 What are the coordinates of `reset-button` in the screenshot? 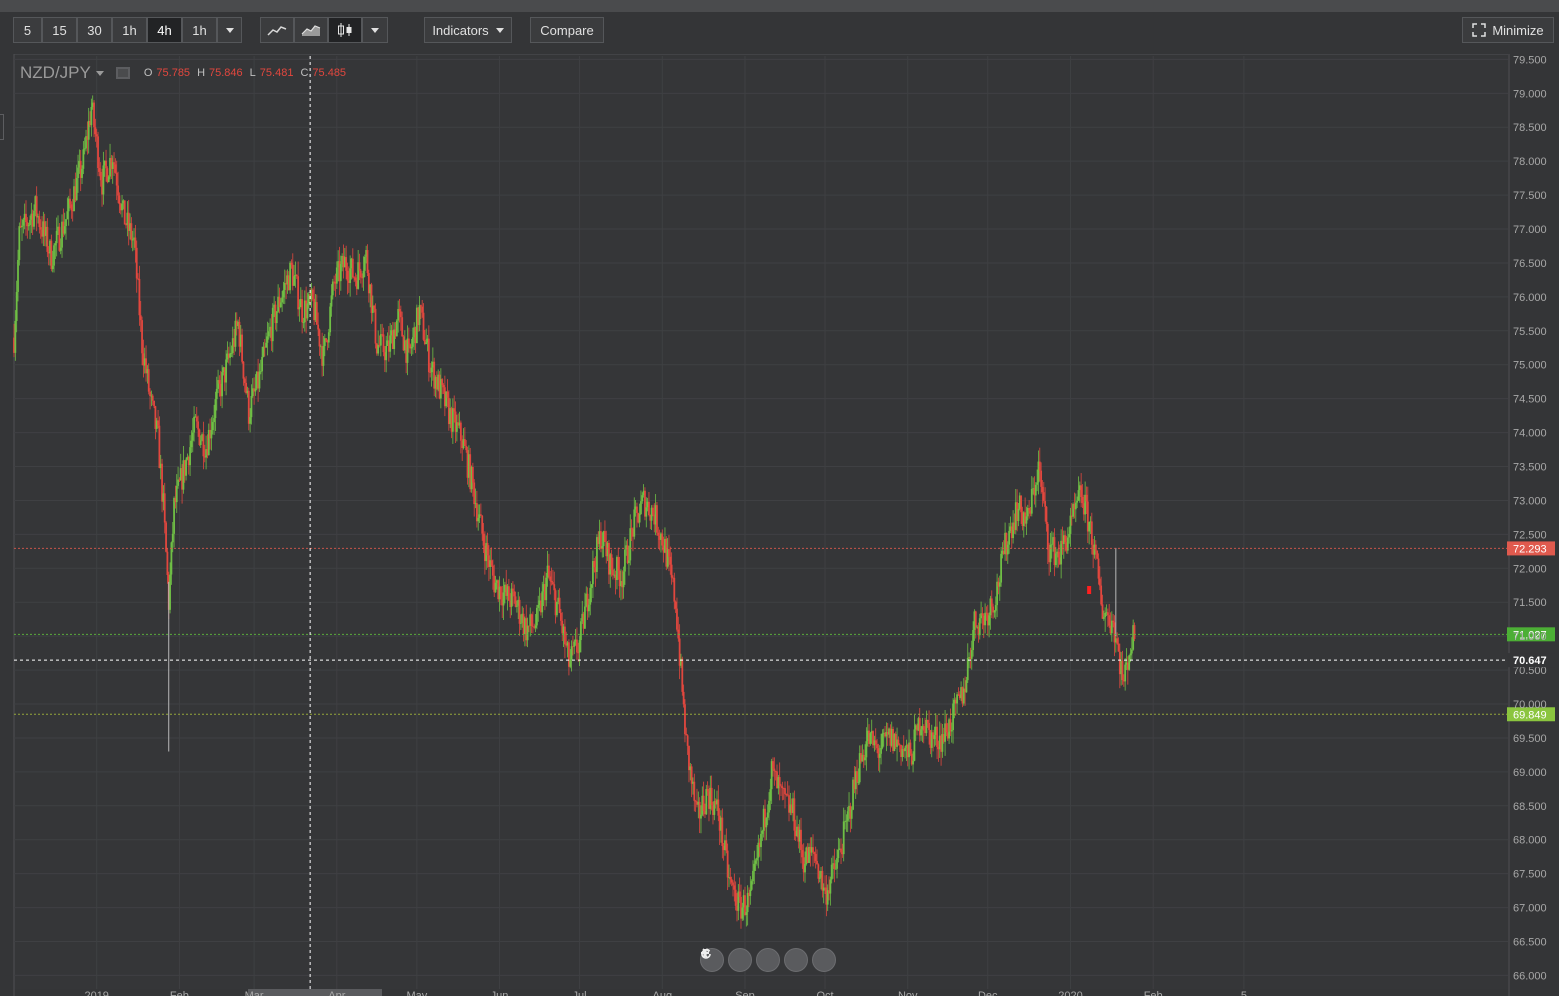 It's located at (740, 960).